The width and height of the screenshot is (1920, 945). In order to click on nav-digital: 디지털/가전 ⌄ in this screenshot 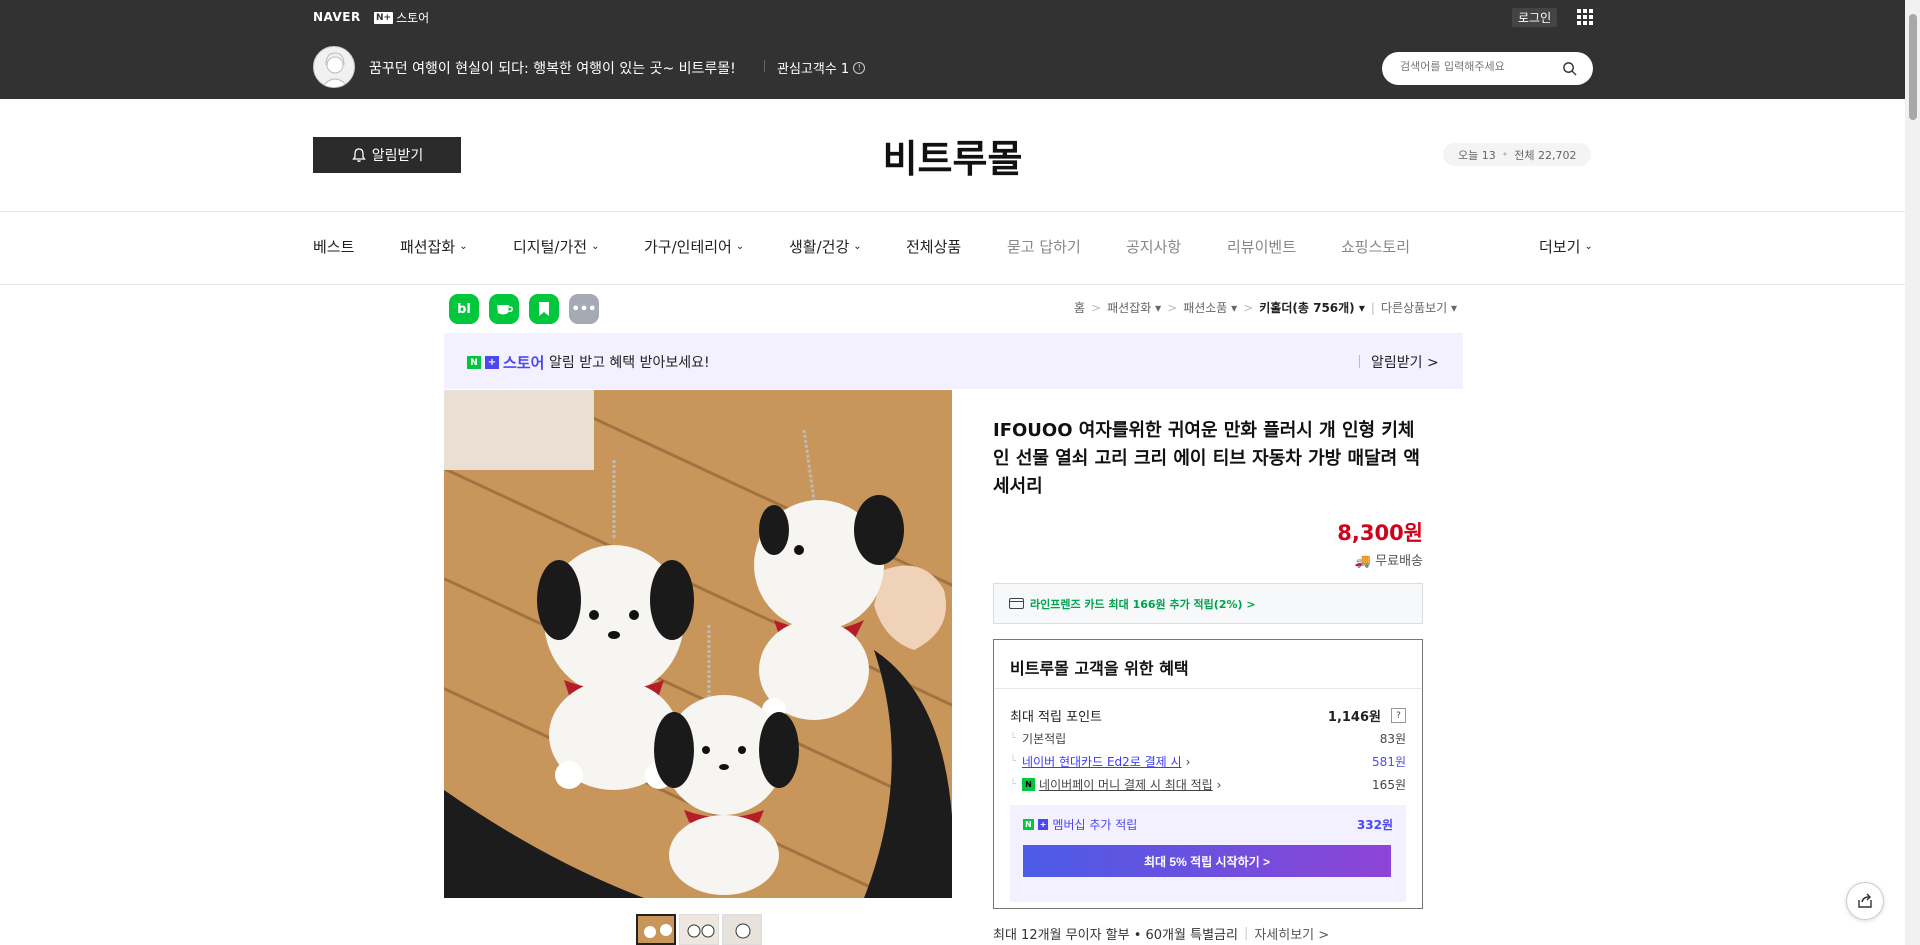, I will do `click(556, 246)`.